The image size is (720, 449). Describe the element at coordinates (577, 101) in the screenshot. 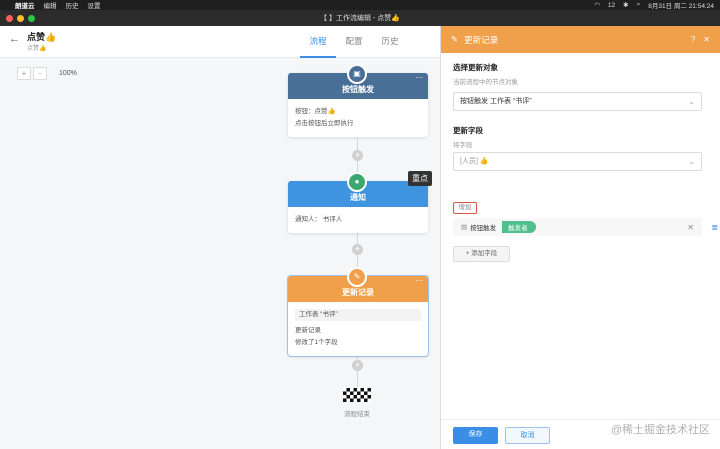

I see `target-object-select: 按钮触发 工作表 “书评” ⌄` at that location.